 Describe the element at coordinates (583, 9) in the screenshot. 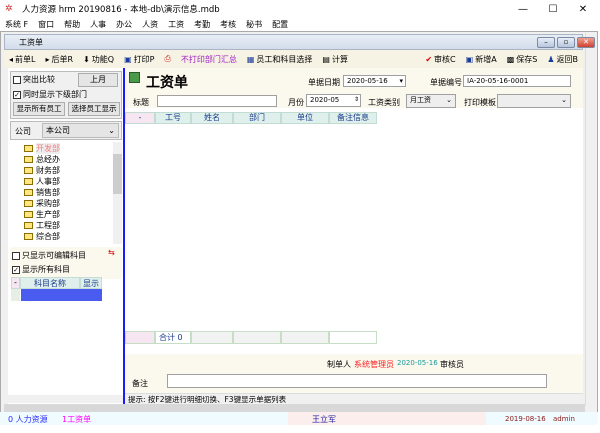

I see `close-button: ✕` at that location.